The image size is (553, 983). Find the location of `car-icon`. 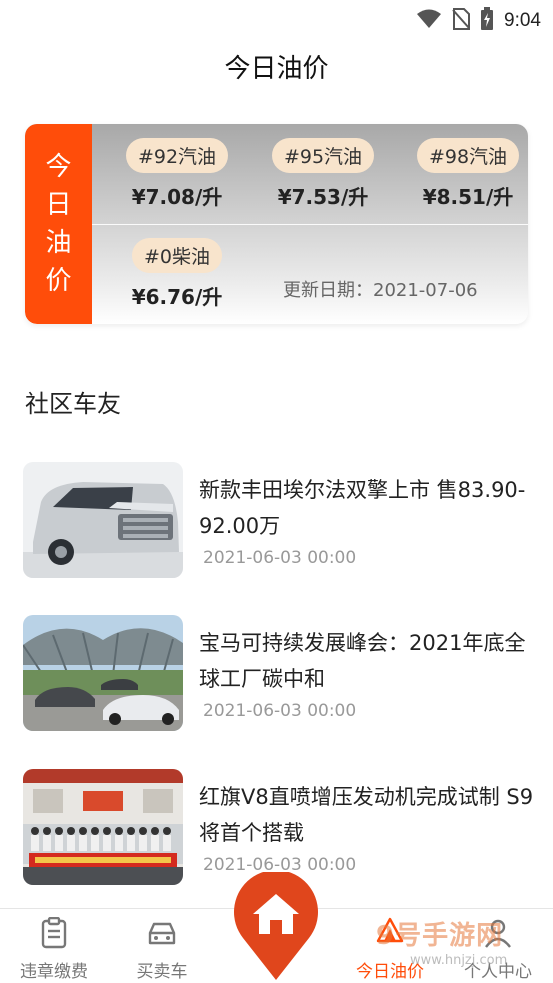

car-icon is located at coordinates (162, 933).